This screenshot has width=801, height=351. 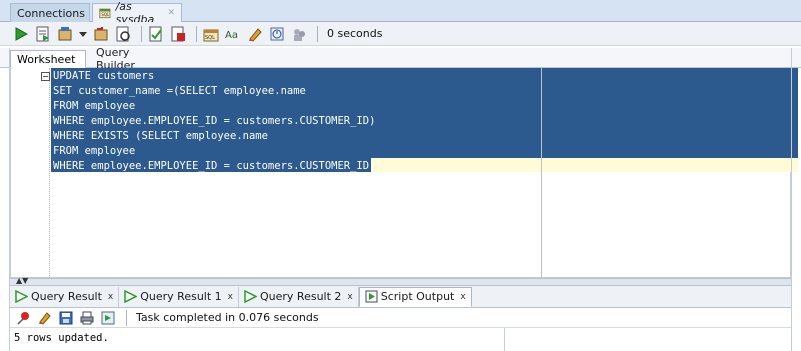 What do you see at coordinates (179, 91) in the screenshot?
I see `code-line: SET customer_name =(SELECT employee.name` at bounding box center [179, 91].